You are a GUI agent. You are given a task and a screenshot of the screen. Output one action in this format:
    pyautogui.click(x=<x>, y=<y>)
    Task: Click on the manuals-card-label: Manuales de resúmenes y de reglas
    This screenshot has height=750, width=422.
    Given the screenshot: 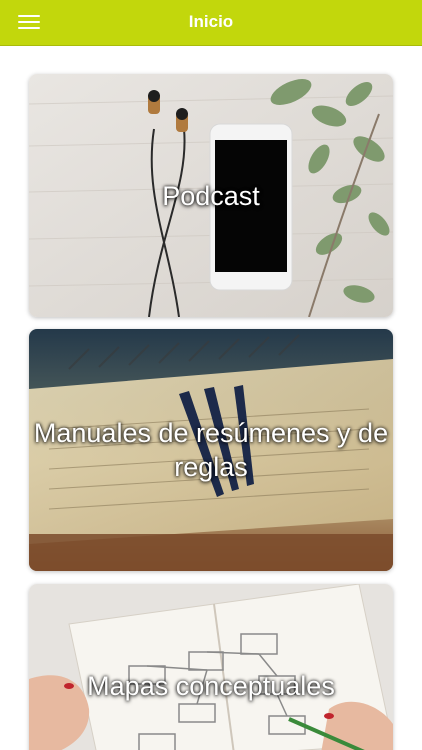 What is the action you would take?
    pyautogui.click(x=211, y=450)
    